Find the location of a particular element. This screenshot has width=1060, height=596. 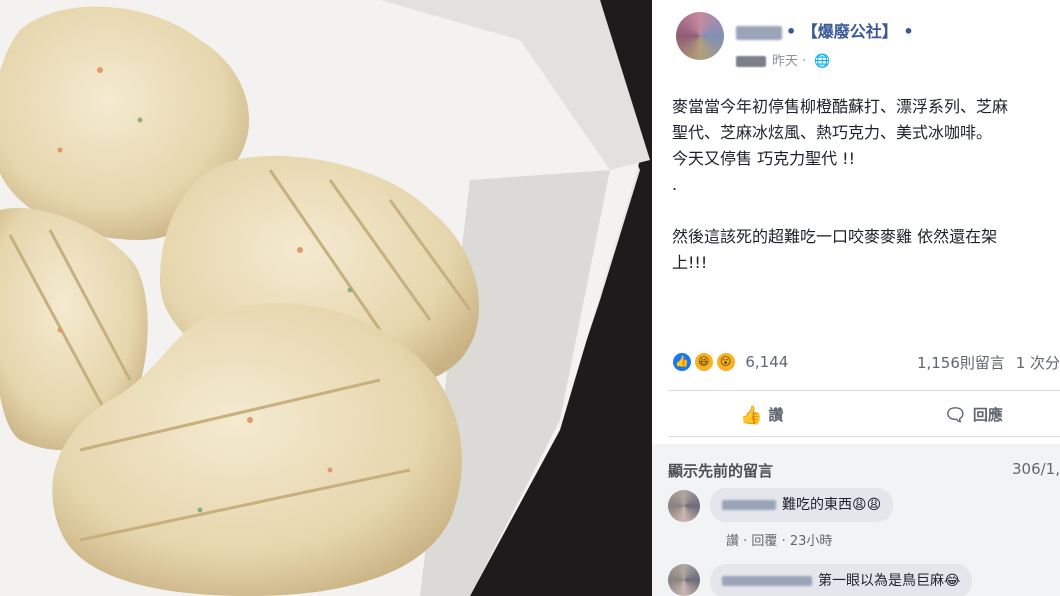

comment-text: 難吃的東西😩😩 is located at coordinates (832, 505).